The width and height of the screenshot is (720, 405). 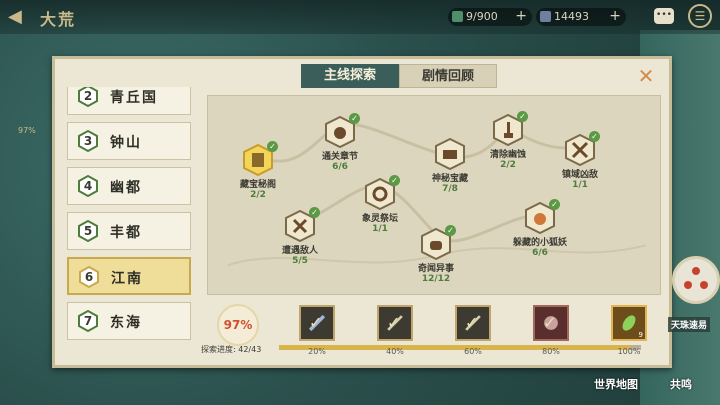 I want to click on node-strange-tales: ✓ 奇闻异事 12/12, so click(x=436, y=254).